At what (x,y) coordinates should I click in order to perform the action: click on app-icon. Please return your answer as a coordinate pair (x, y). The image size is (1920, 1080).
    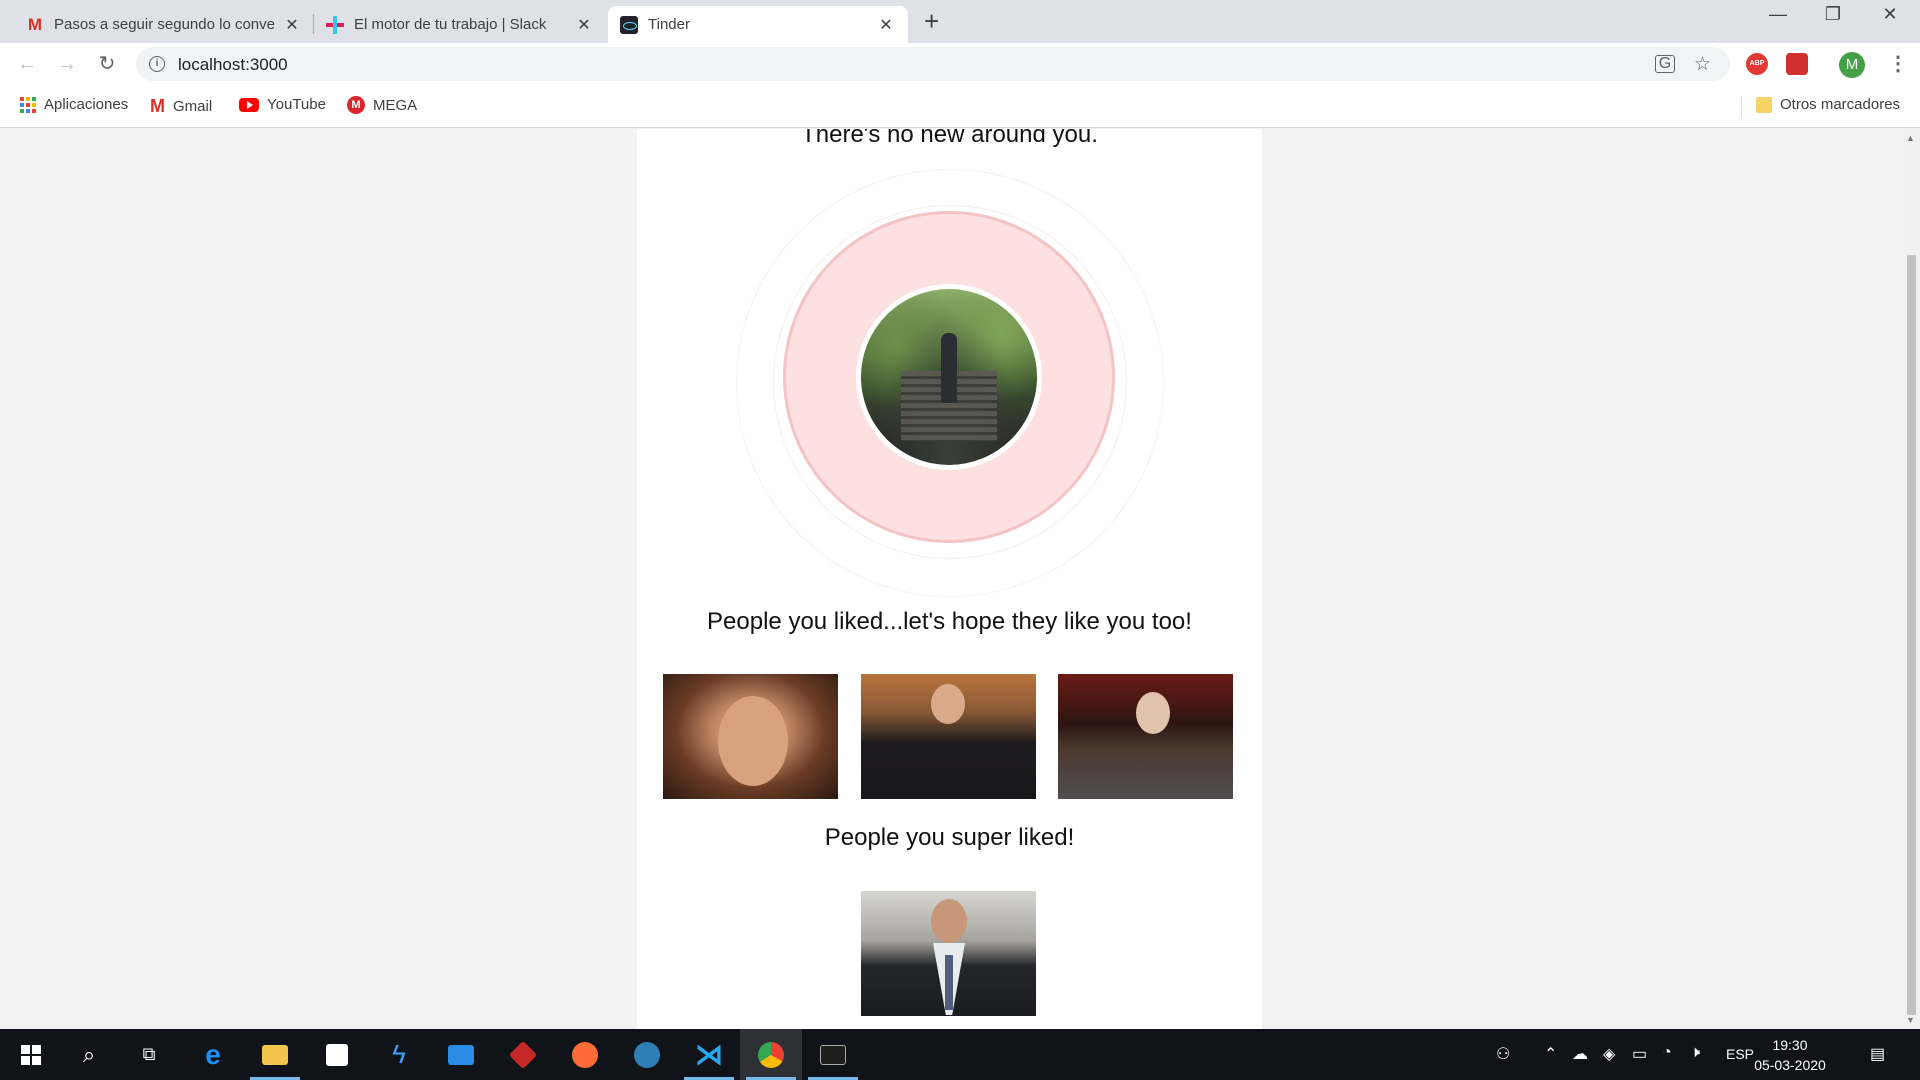
    Looking at the image, I should click on (523, 1054).